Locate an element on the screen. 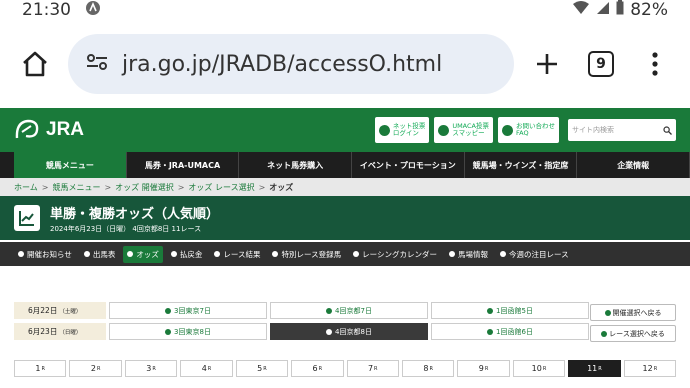 The width and height of the screenshot is (690, 388). tab-switcher-button: 9 is located at coordinates (601, 64).